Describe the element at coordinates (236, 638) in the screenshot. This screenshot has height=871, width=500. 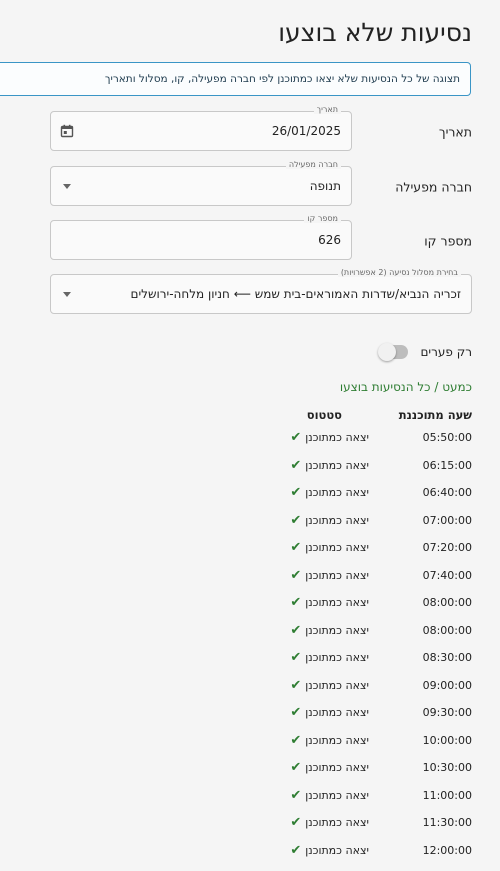
I see `table-row: 08:00:00יצאה כמתוכנן✔` at that location.